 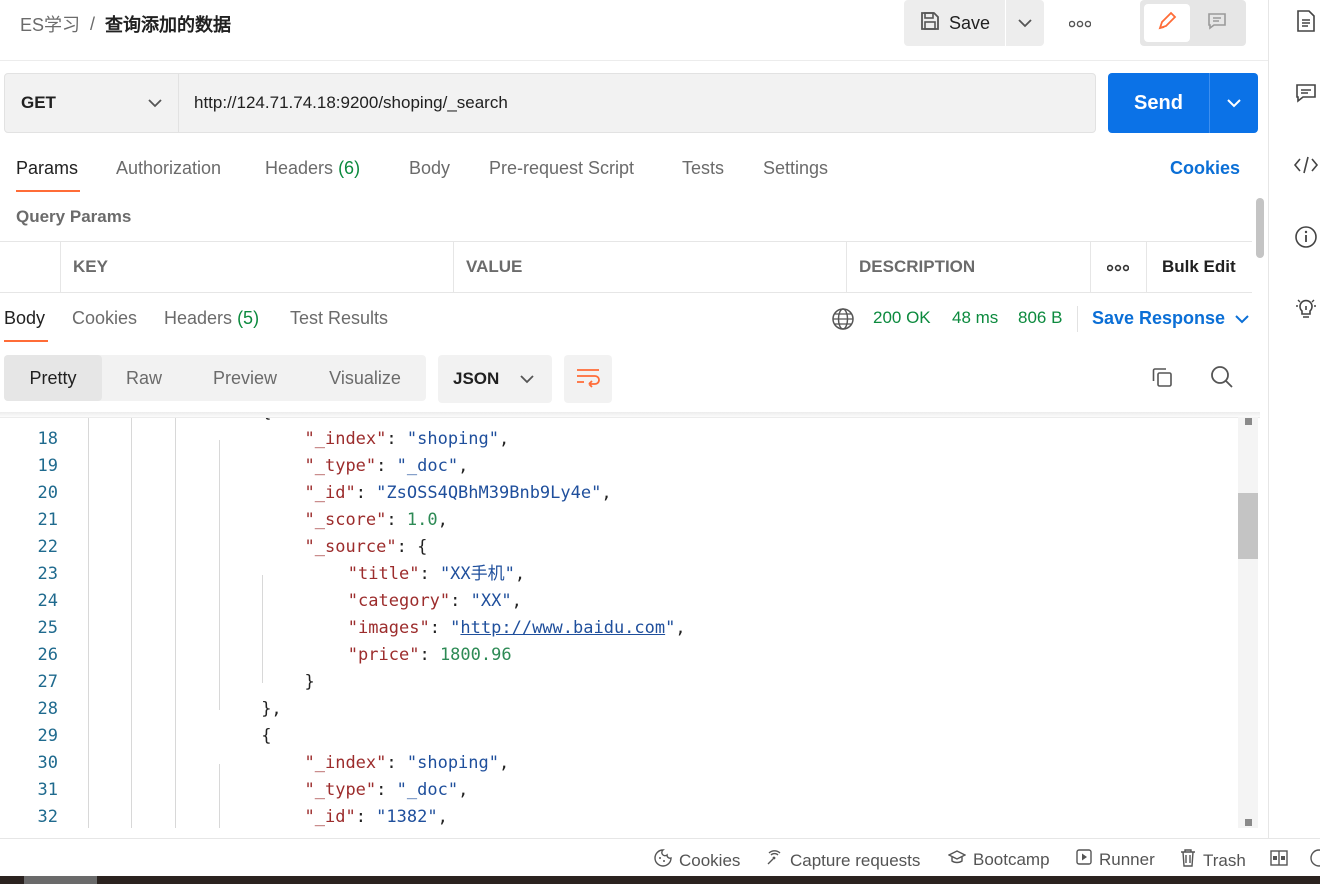 What do you see at coordinates (975, 318) in the screenshot?
I see `response-time: 48 ms` at bounding box center [975, 318].